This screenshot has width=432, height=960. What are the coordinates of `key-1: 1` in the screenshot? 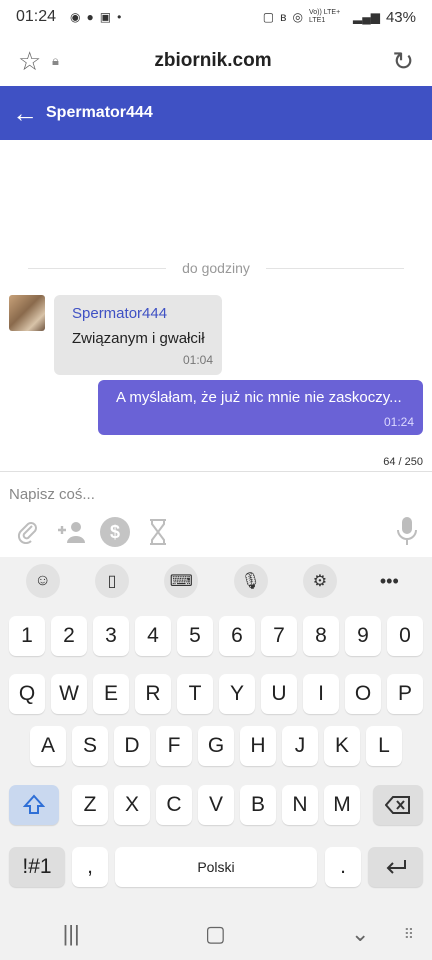 It's located at (27, 636).